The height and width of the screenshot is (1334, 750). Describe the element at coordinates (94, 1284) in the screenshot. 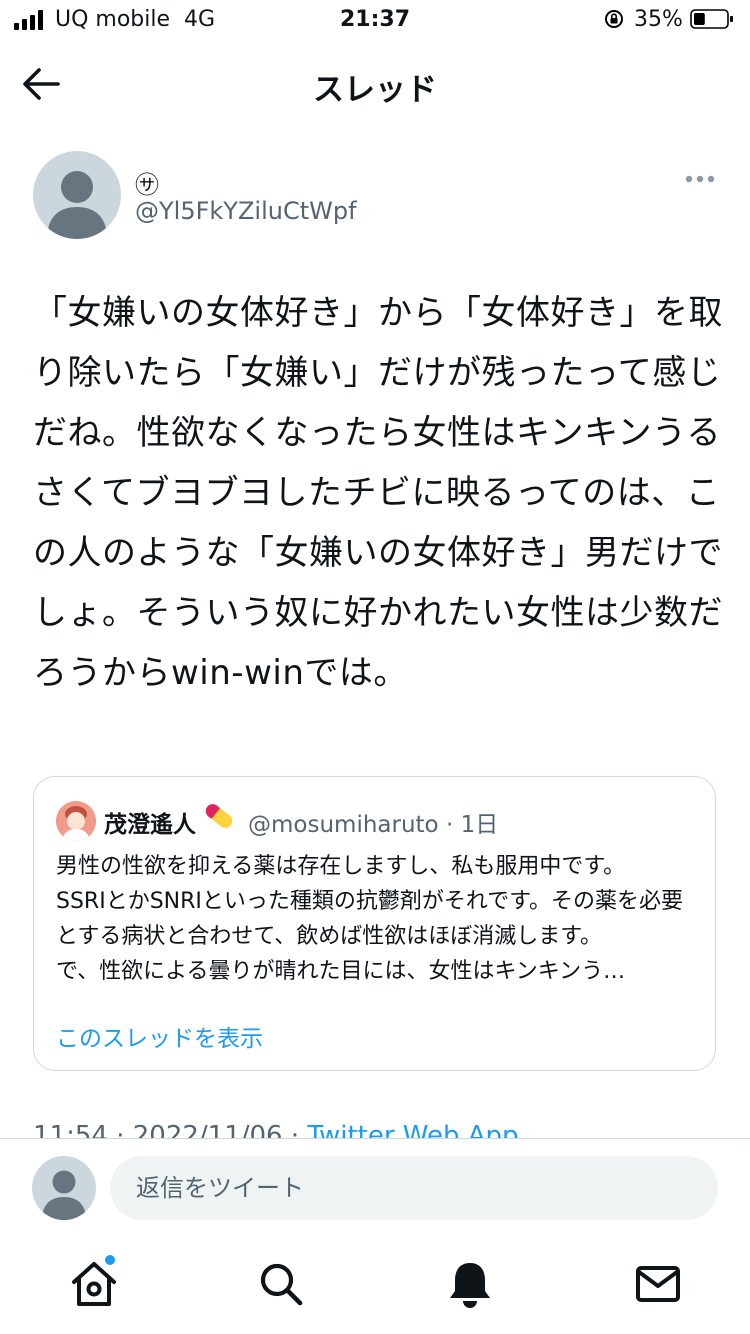

I see `home-icon` at that location.